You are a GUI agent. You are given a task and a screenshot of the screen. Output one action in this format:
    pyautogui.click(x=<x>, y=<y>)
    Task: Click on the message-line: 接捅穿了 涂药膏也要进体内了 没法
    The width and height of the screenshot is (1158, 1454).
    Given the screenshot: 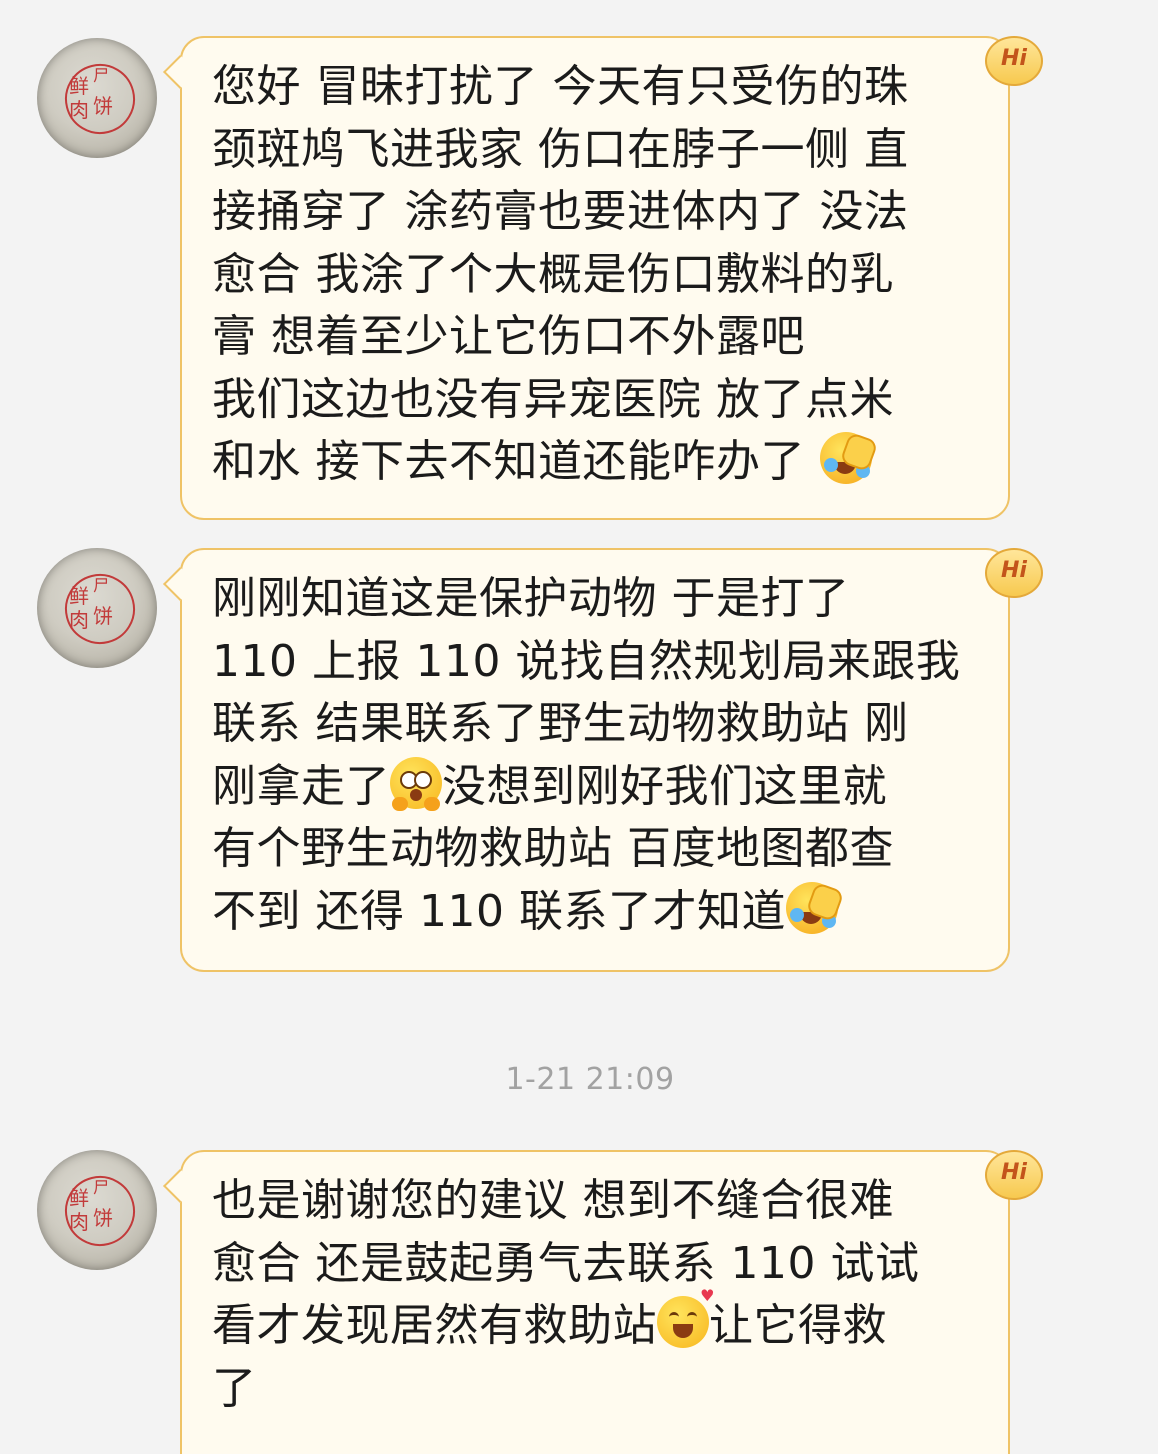 What is the action you would take?
    pyautogui.click(x=560, y=211)
    